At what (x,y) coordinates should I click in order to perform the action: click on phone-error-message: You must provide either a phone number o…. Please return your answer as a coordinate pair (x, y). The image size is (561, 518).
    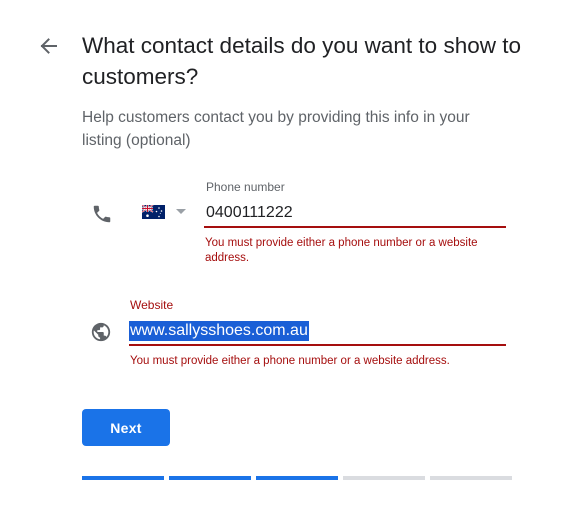
    Looking at the image, I should click on (341, 250).